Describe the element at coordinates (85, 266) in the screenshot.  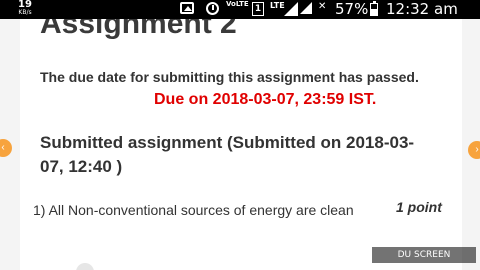
I see `answer-radio` at that location.